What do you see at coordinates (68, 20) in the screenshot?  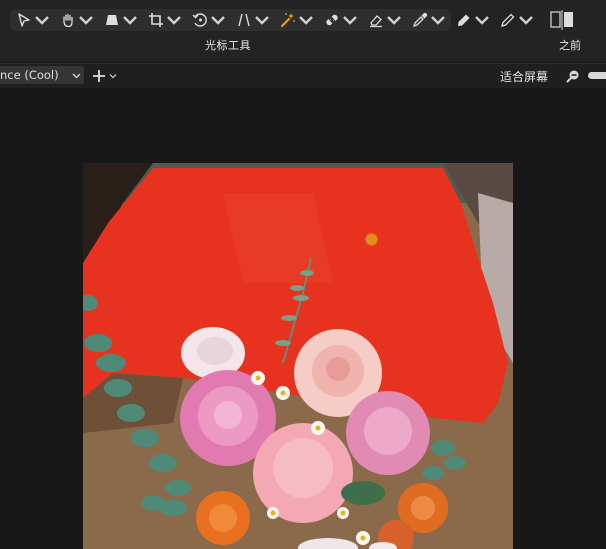 I see `hand-icon` at bounding box center [68, 20].